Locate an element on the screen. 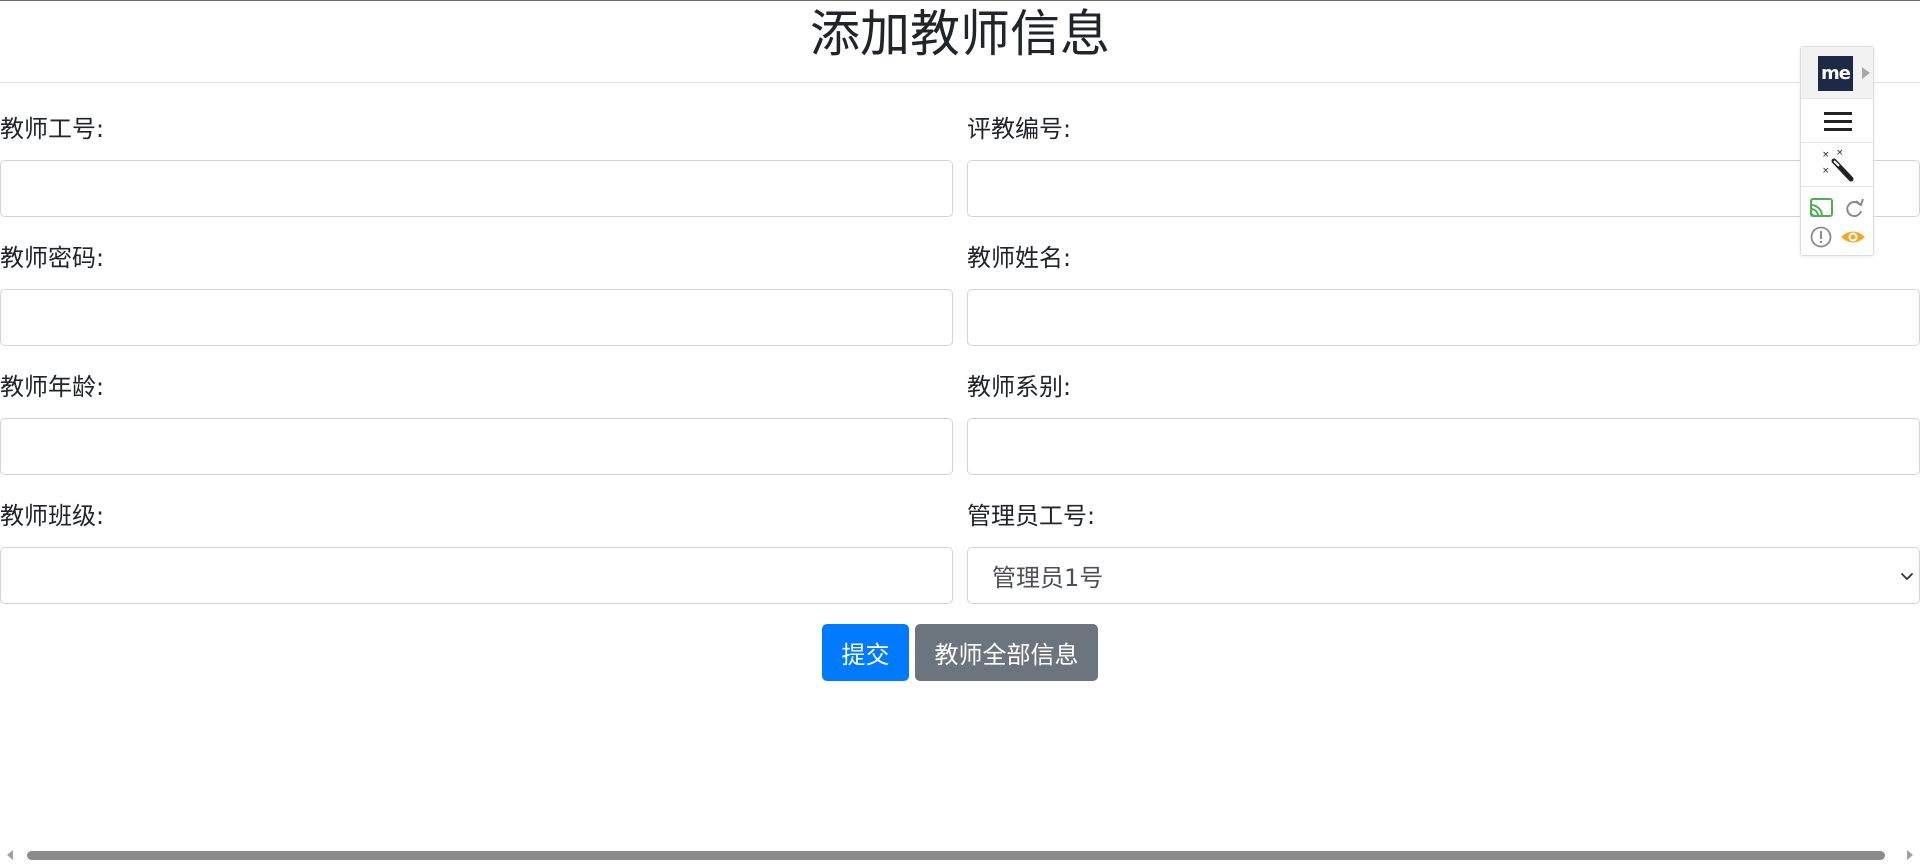 This screenshot has height=866, width=1920. admin-id-select: 管理员1号 is located at coordinates (1443, 575).